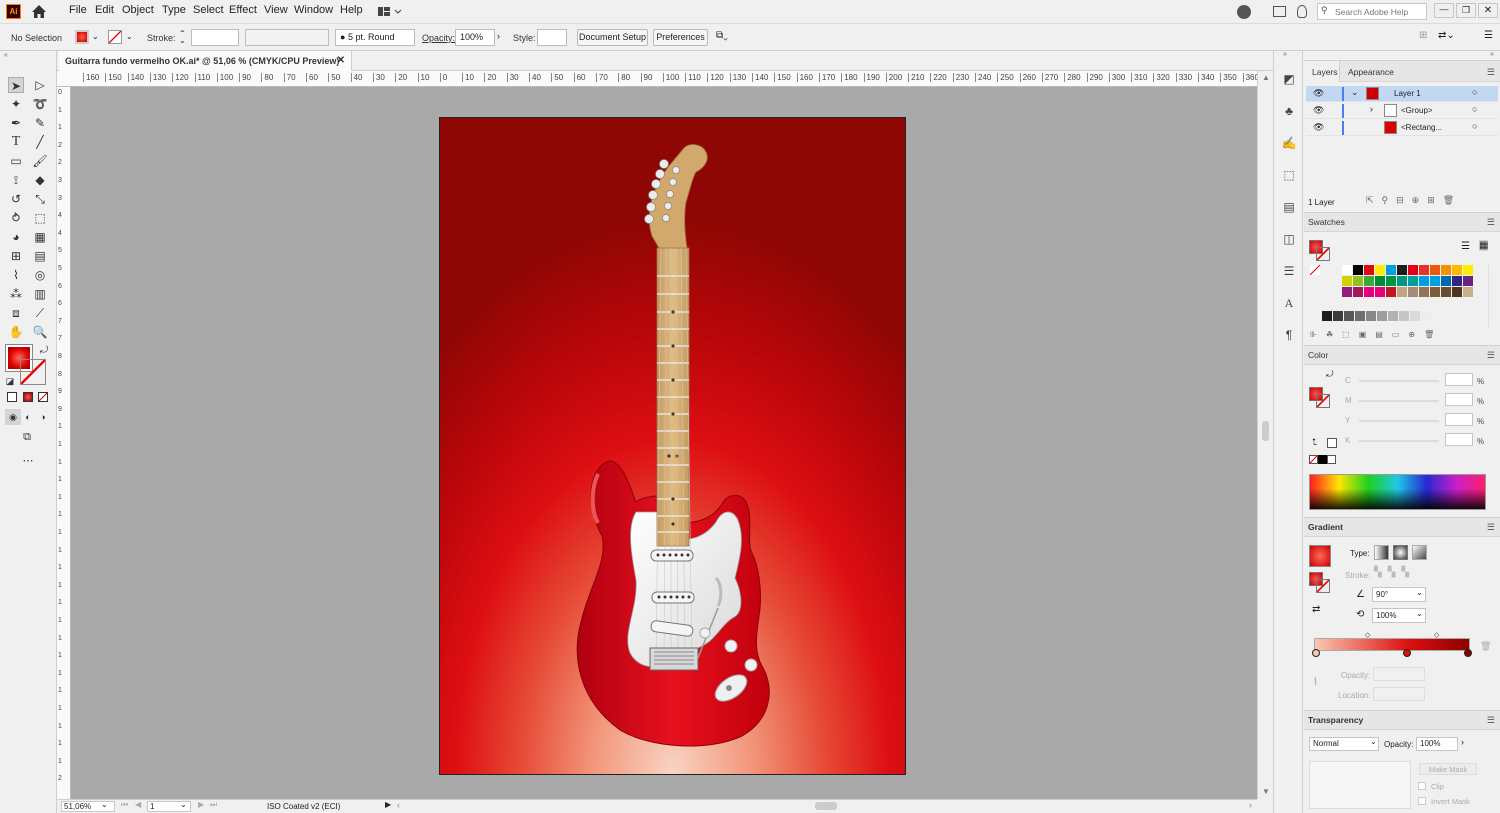 Image resolution: width=1500 pixels, height=813 pixels. What do you see at coordinates (1315, 682) in the screenshot?
I see `gradient-eyedropper-icon: ⌇` at bounding box center [1315, 682].